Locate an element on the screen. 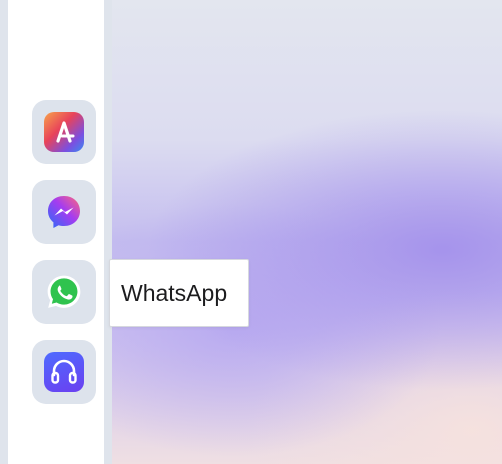 The image size is (502, 464). dock-item-astra is located at coordinates (64, 132).